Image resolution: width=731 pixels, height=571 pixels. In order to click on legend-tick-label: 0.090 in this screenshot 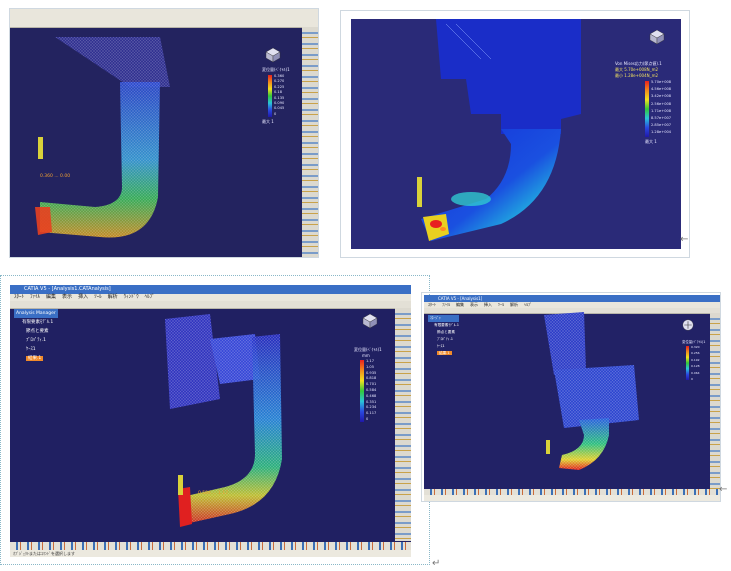, I will do `click(279, 103)`.